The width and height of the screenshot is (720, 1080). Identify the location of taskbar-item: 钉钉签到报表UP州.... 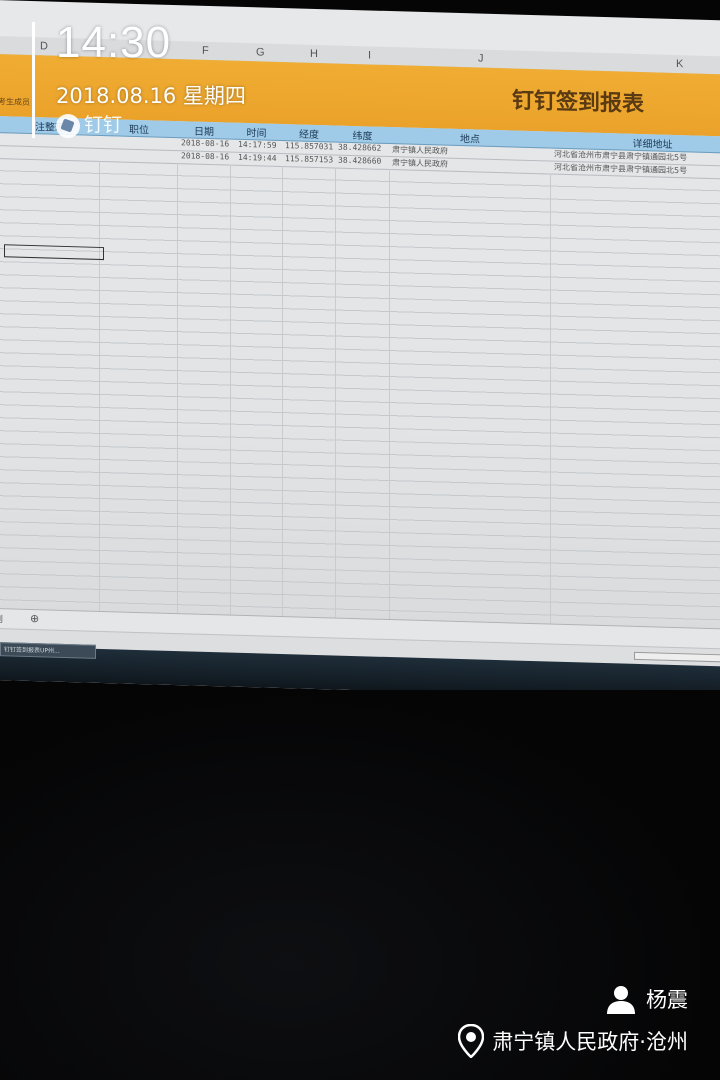
(48, 650).